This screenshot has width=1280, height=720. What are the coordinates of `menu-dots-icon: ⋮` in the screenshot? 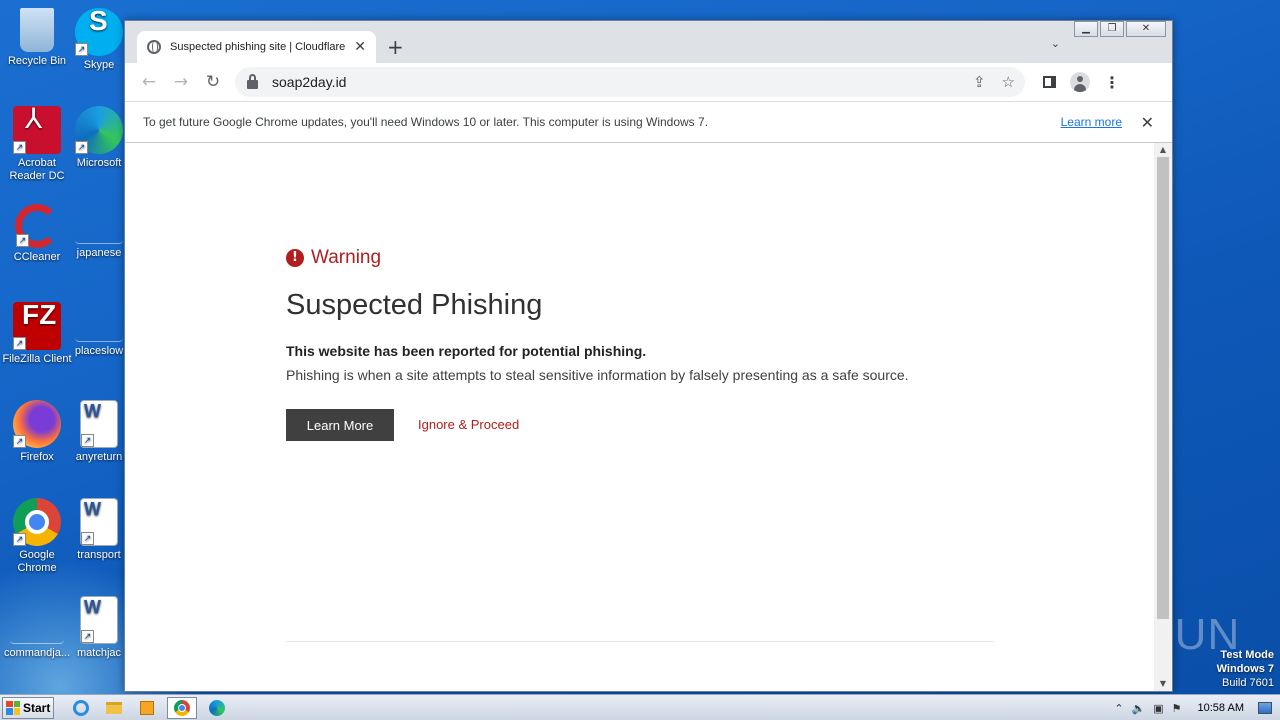 It's located at (1112, 82).